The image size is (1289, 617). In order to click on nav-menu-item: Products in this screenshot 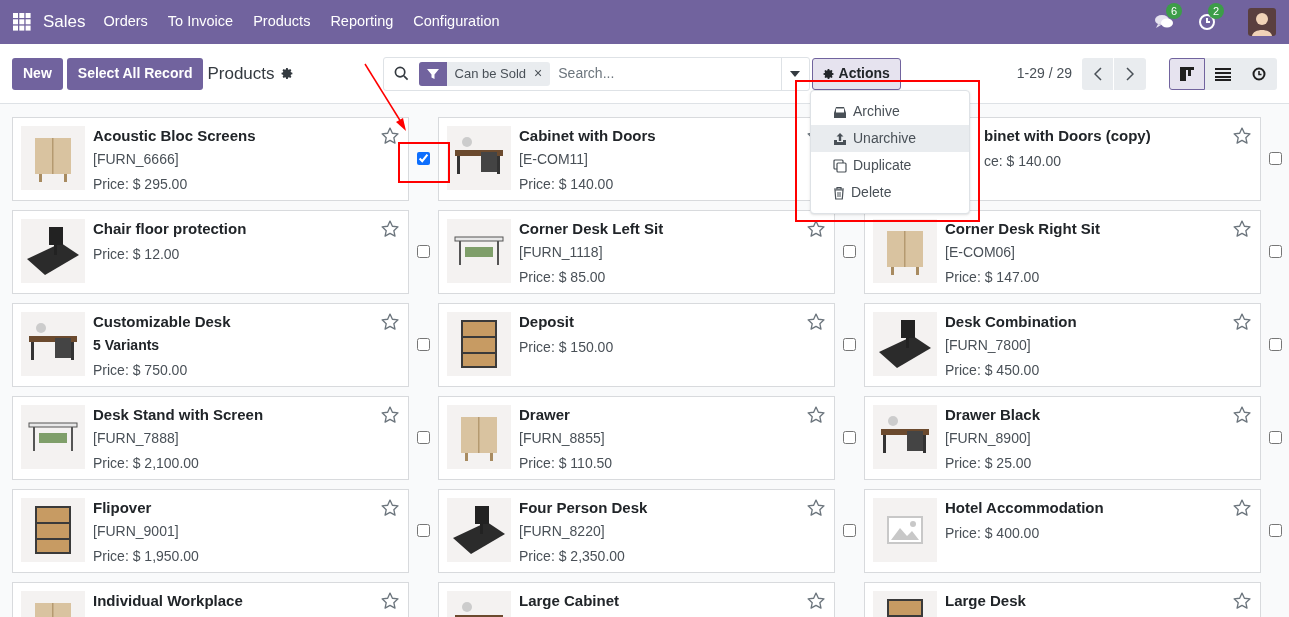, I will do `click(282, 22)`.